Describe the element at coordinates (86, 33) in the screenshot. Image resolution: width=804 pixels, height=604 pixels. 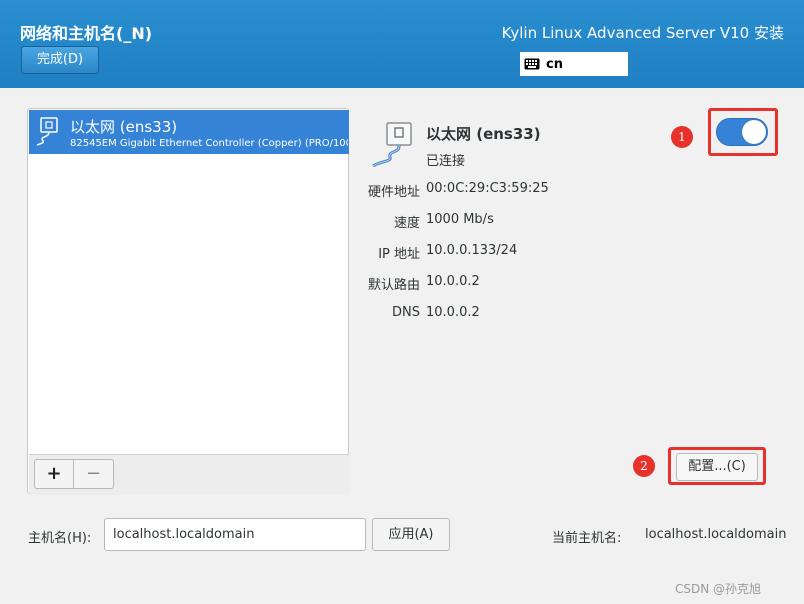
I see `page-title: 网络和主机名(_N)` at that location.